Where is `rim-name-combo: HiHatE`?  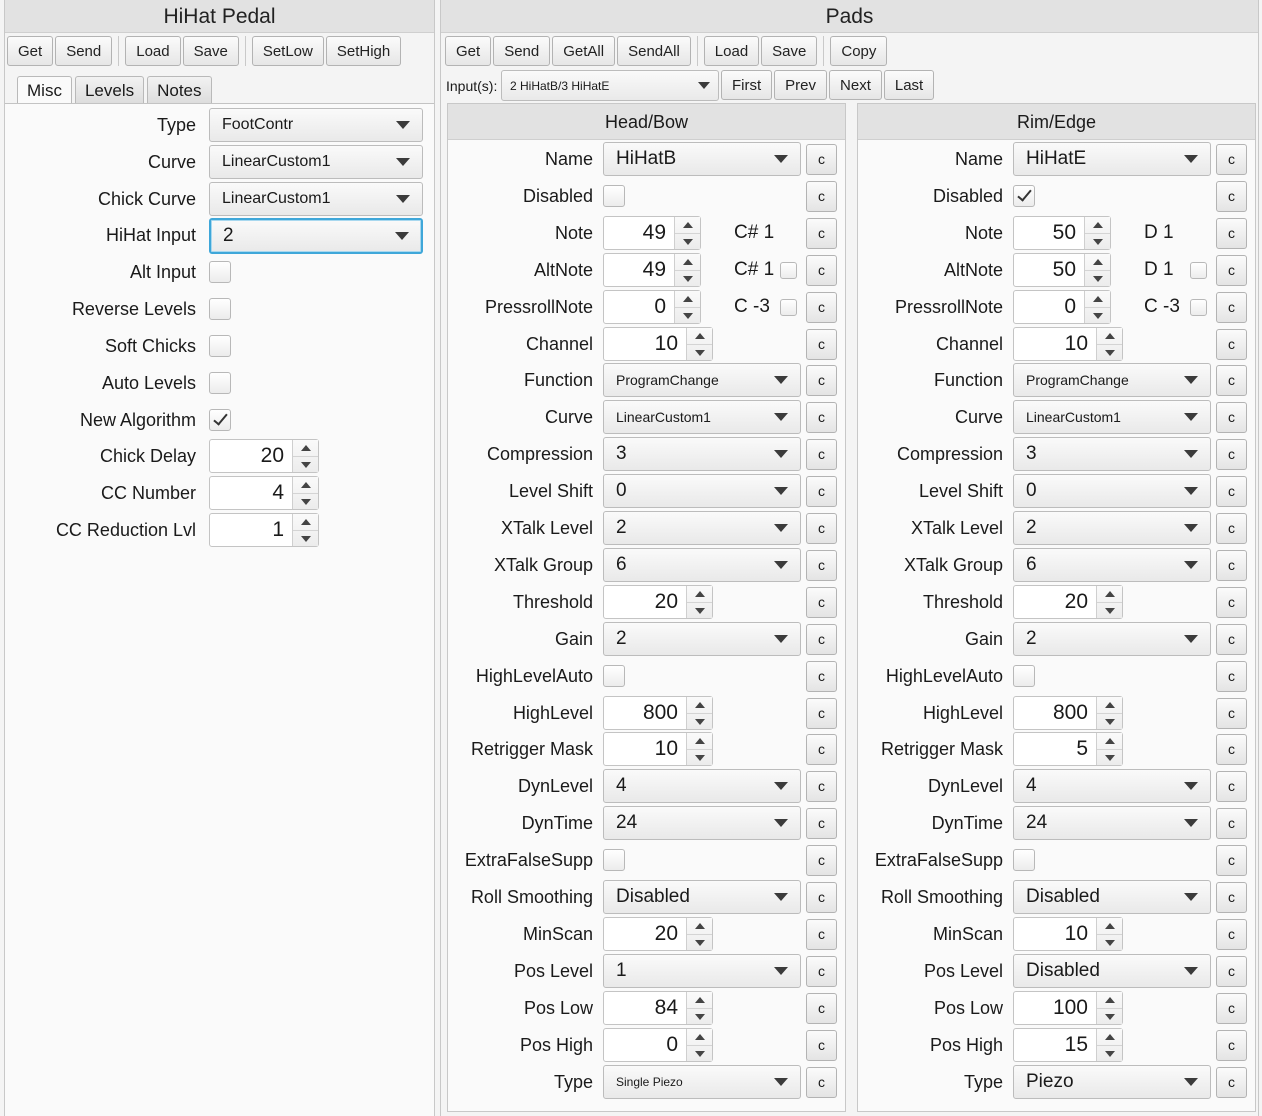
rim-name-combo: HiHatE is located at coordinates (1112, 159).